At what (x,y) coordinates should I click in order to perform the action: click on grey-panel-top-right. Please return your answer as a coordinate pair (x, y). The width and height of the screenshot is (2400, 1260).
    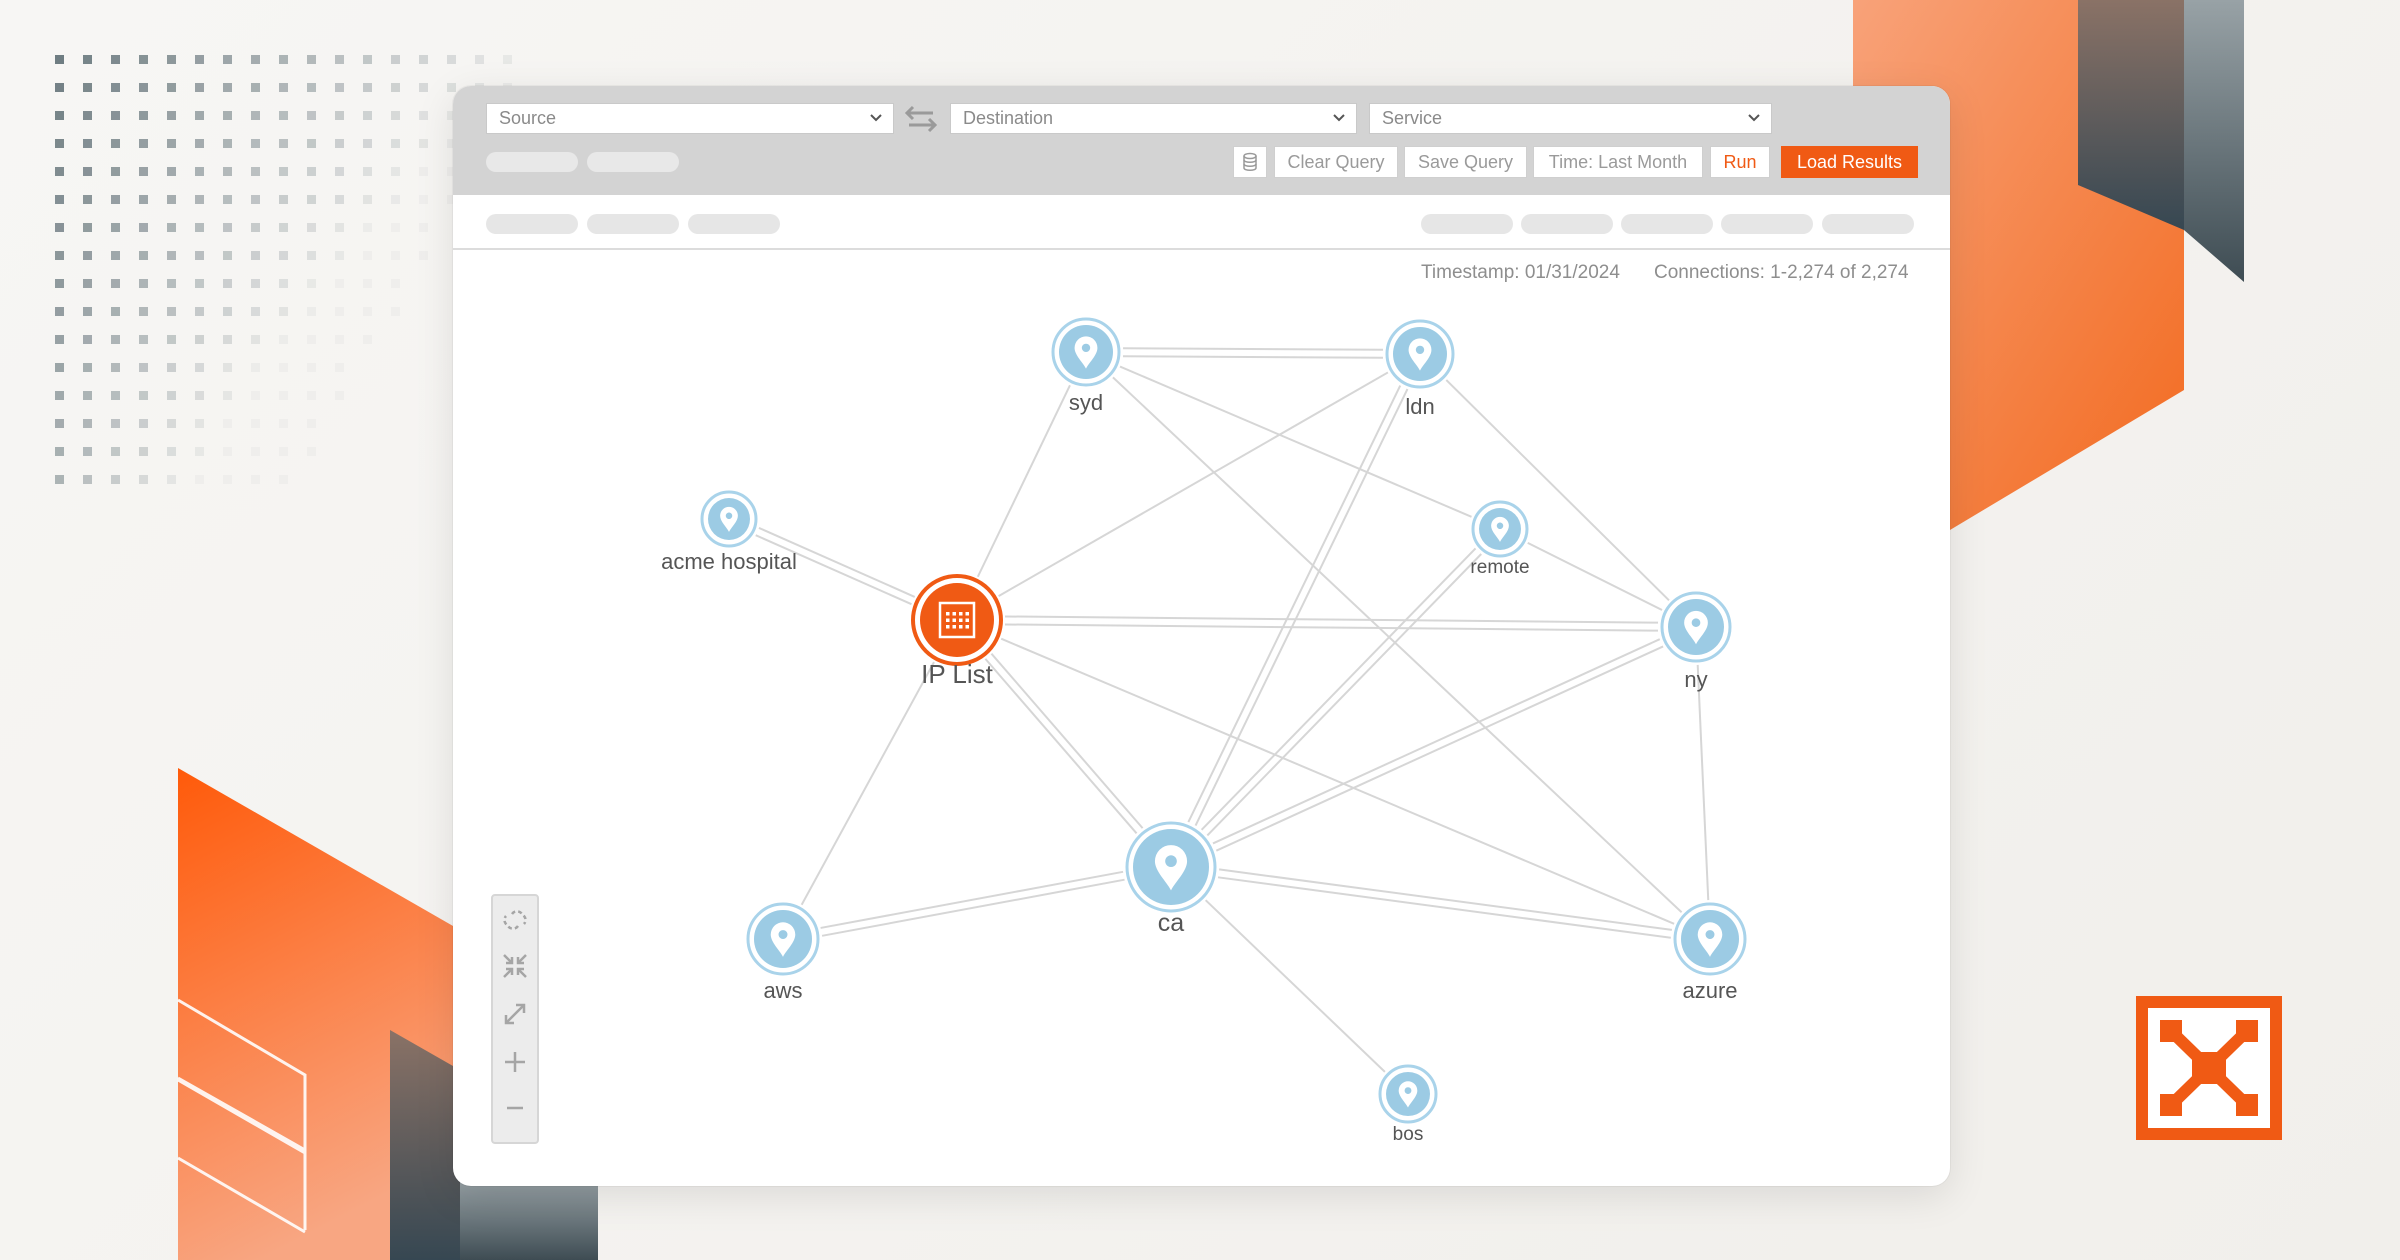
    Looking at the image, I should click on (2214, 141).